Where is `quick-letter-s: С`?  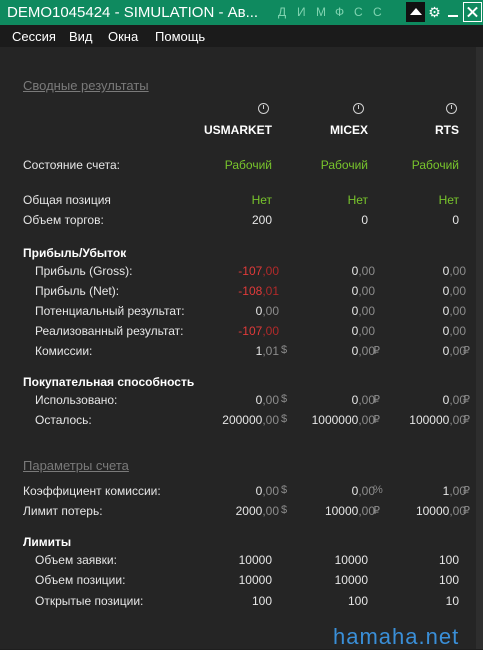
quick-letter-s: С is located at coordinates (363, 12).